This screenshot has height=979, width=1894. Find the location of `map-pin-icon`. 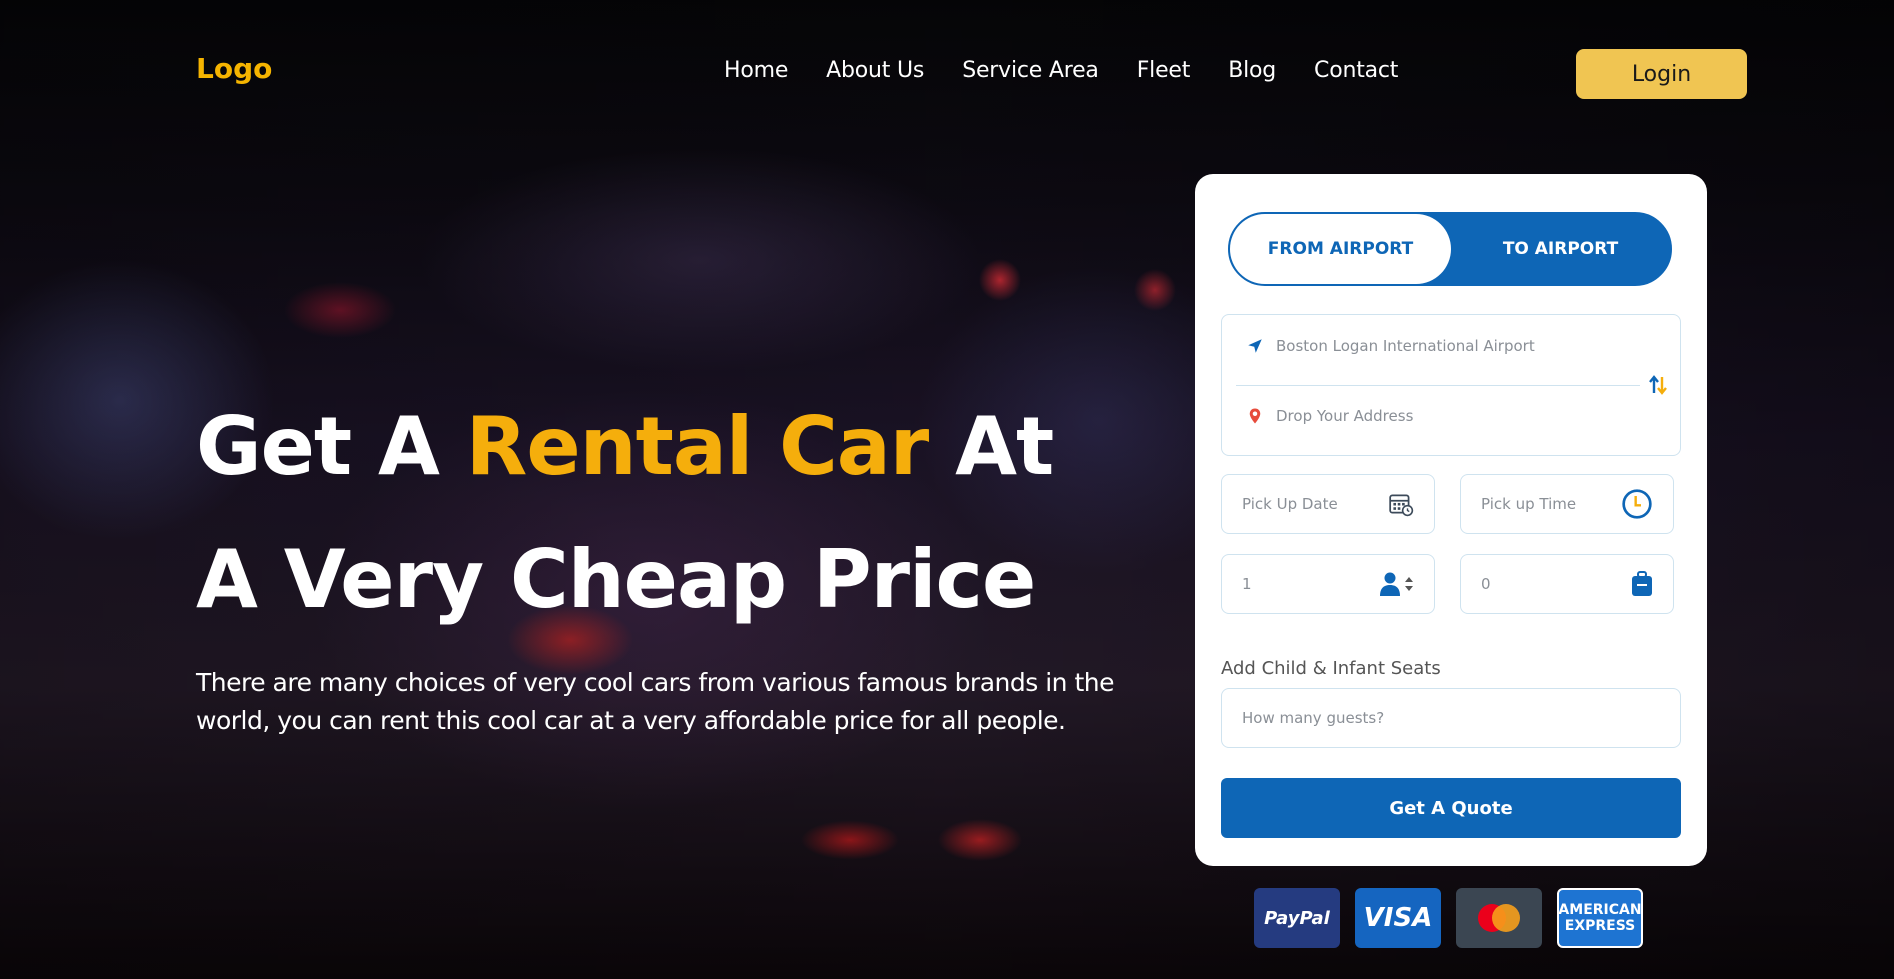

map-pin-icon is located at coordinates (1255, 416).